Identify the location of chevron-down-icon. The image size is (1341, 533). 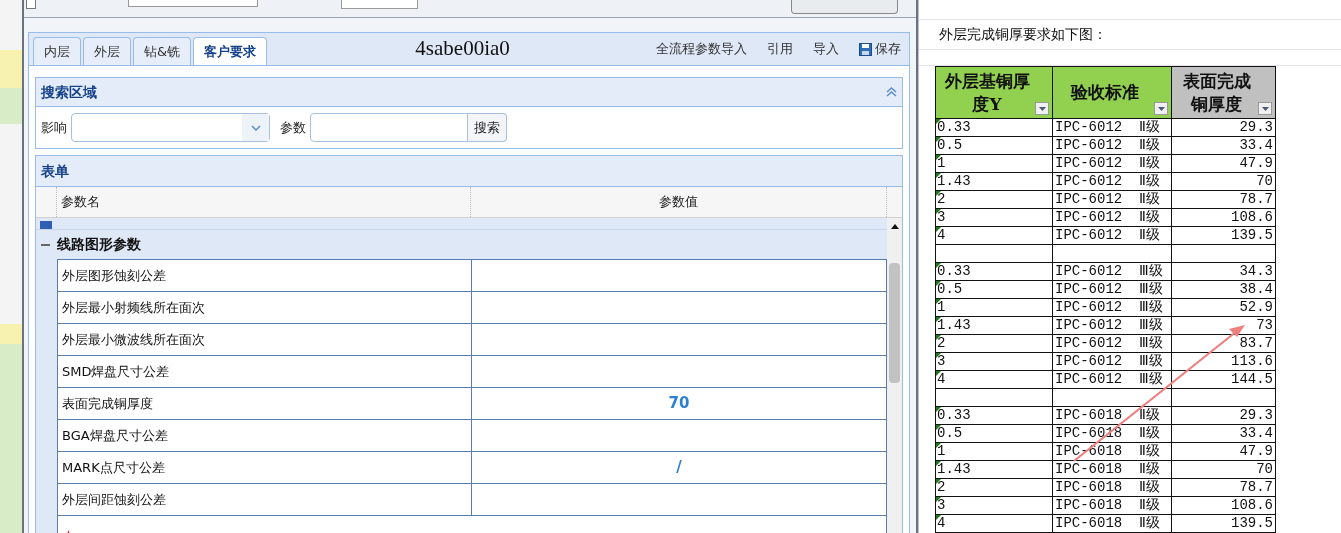
(255, 127).